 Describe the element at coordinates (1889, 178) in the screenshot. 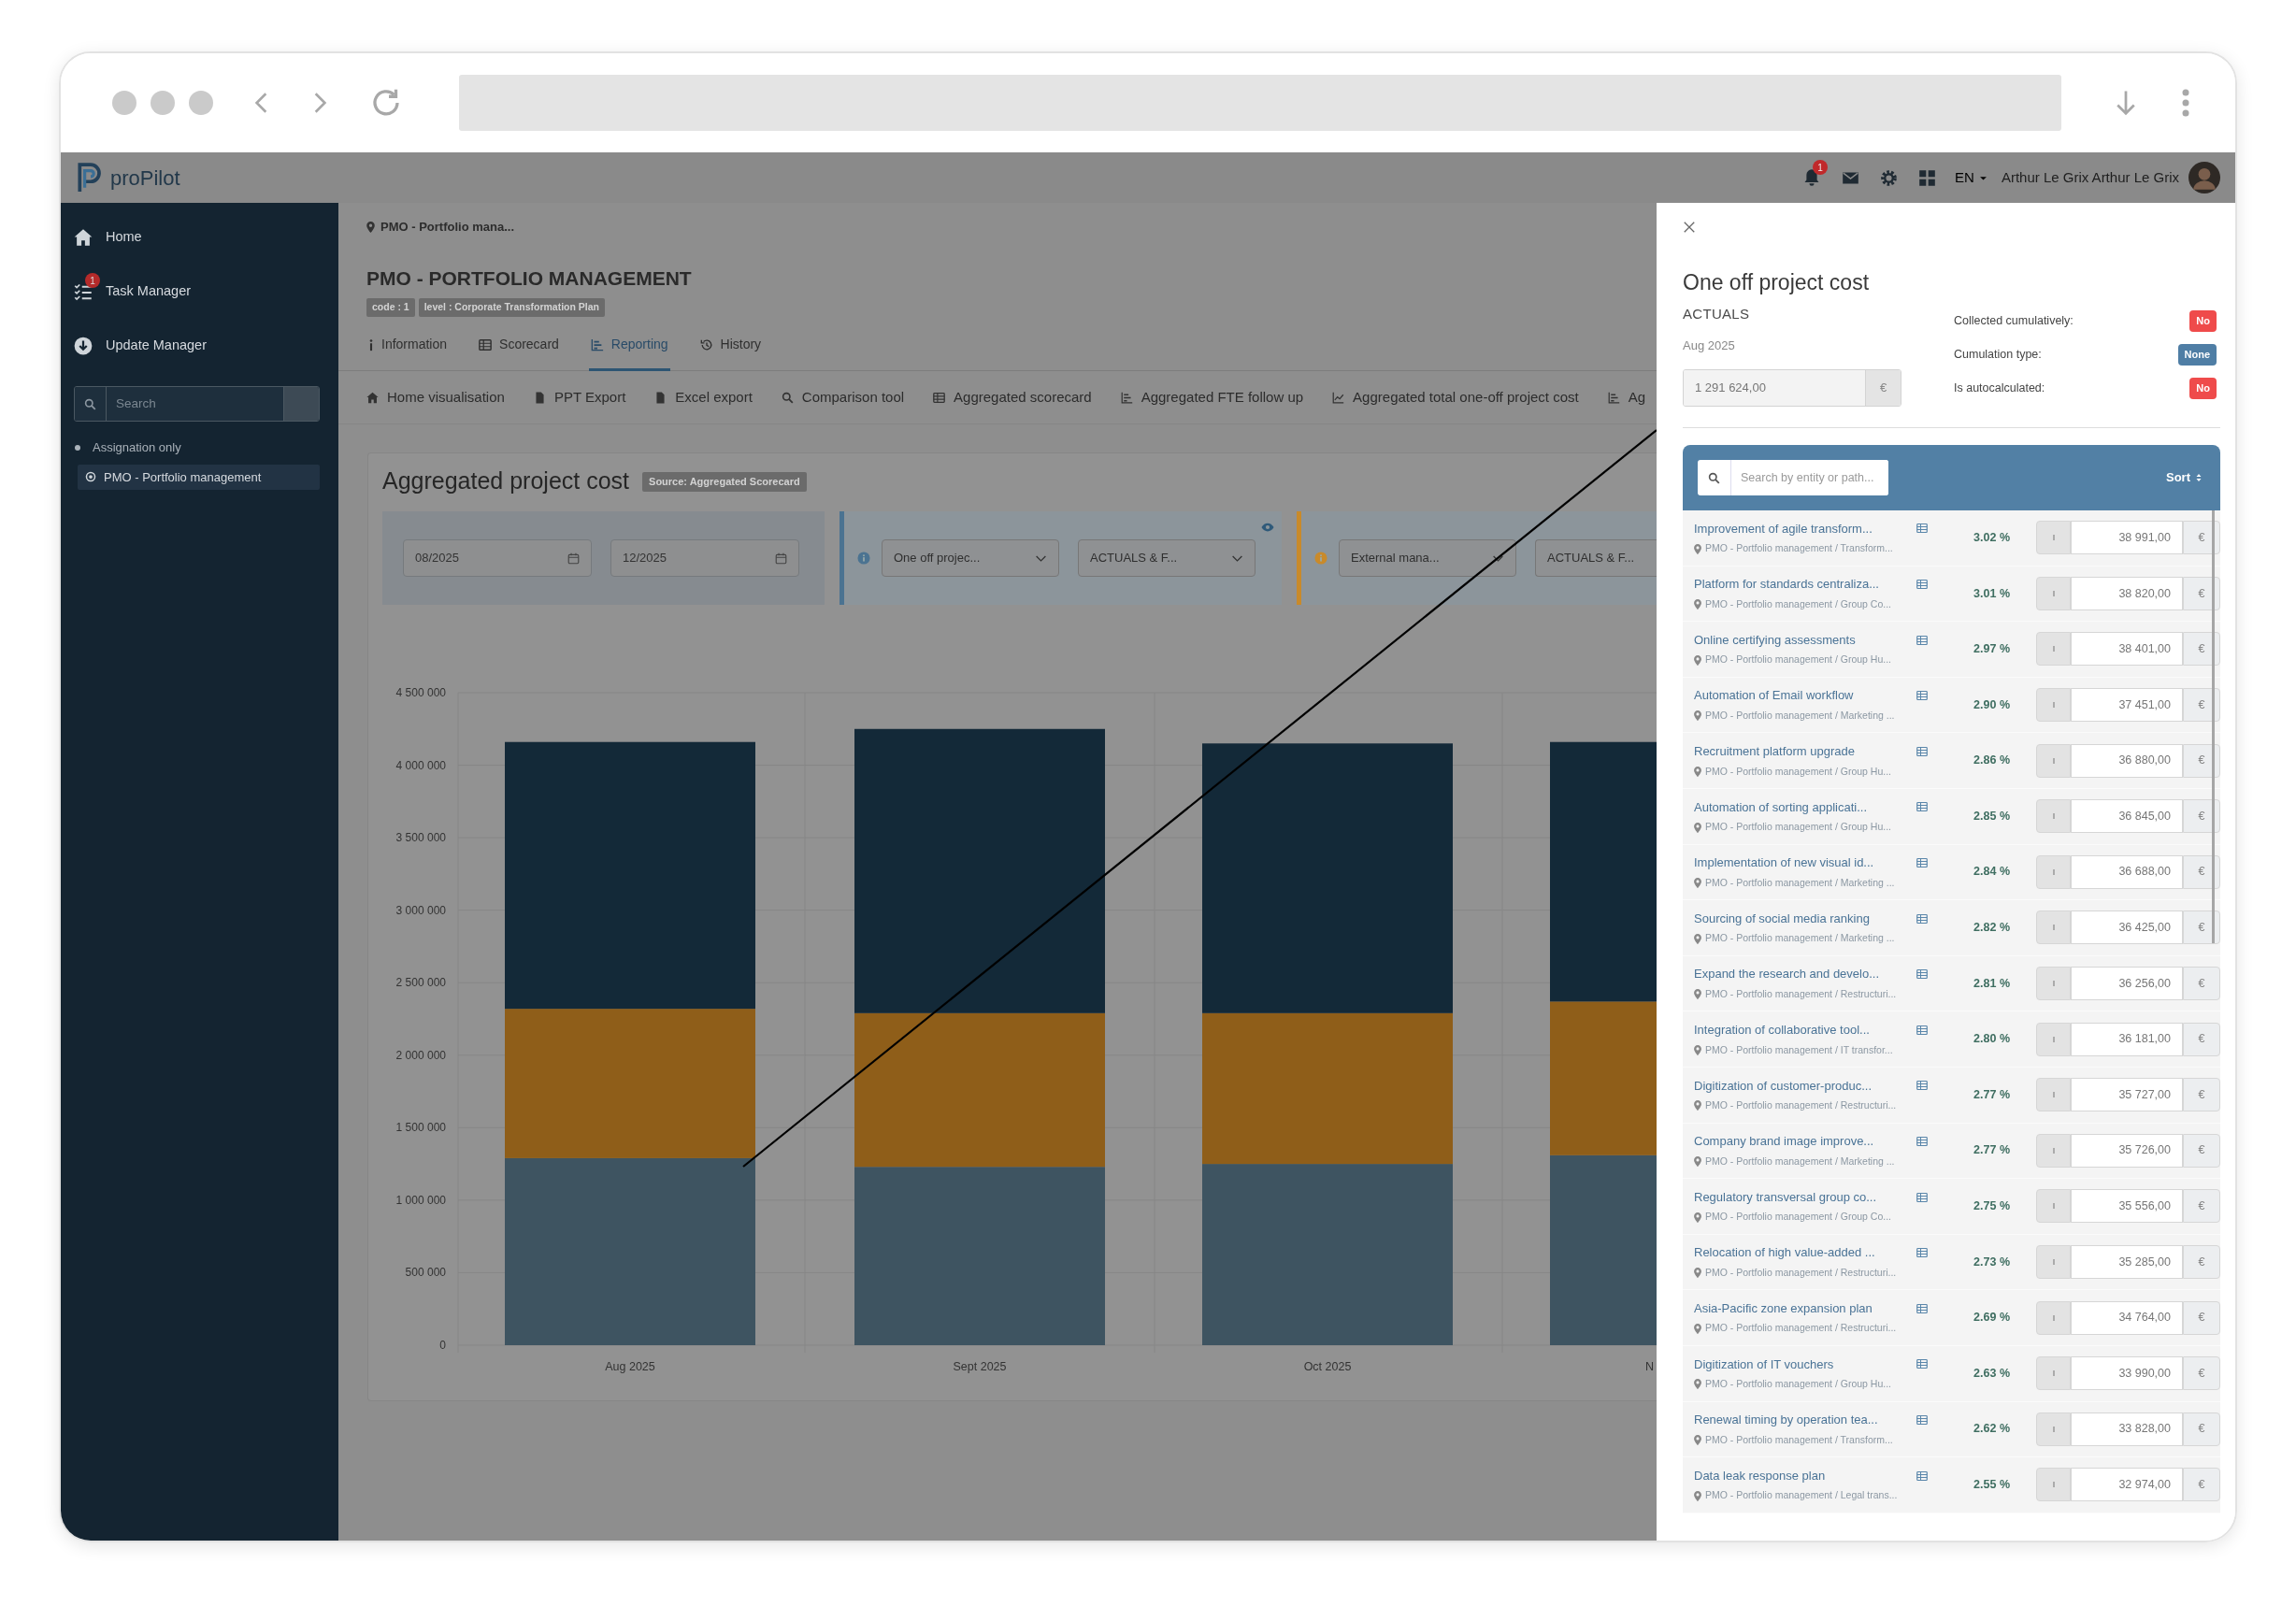

I see `settings-button` at that location.